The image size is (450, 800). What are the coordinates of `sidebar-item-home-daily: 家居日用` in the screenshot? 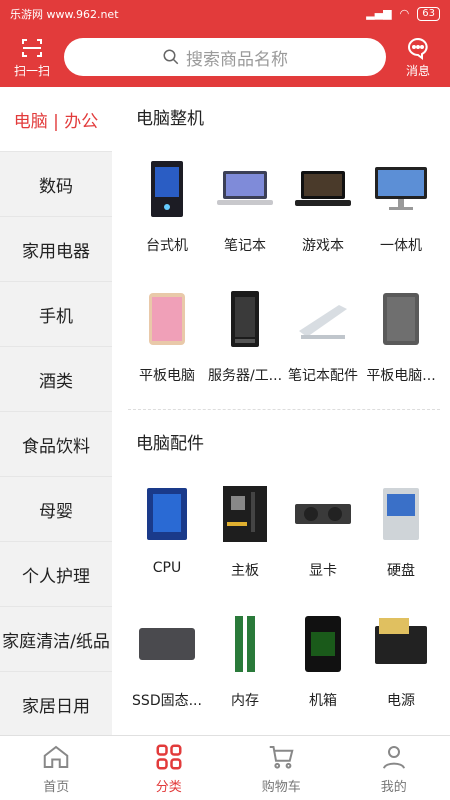 It's located at (56, 703).